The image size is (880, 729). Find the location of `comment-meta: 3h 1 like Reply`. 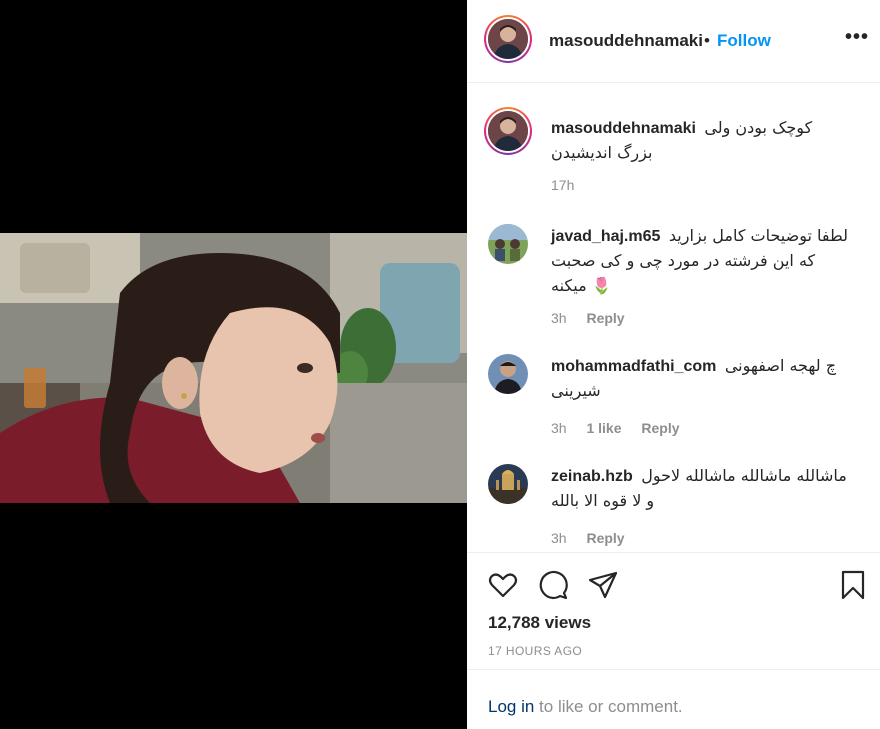

comment-meta: 3h 1 like Reply is located at coordinates (623, 428).